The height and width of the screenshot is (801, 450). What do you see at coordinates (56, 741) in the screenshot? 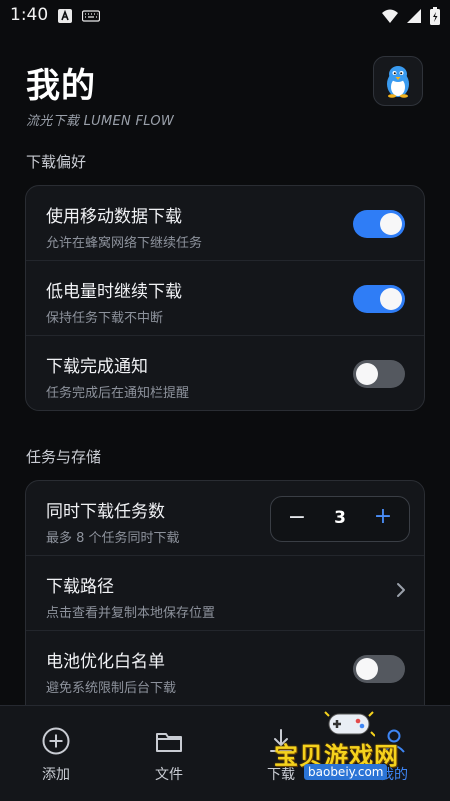
I see `plus-circle-icon` at bounding box center [56, 741].